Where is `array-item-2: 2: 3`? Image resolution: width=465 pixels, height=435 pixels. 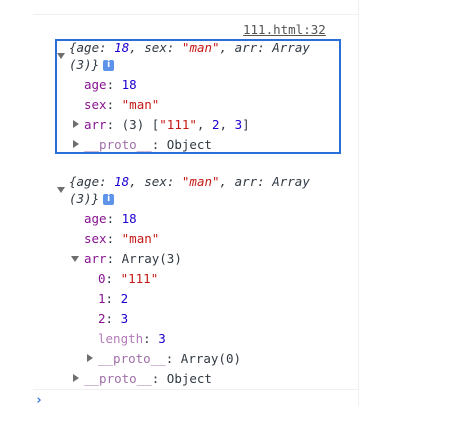
array-item-2: 2: 3 is located at coordinates (113, 318).